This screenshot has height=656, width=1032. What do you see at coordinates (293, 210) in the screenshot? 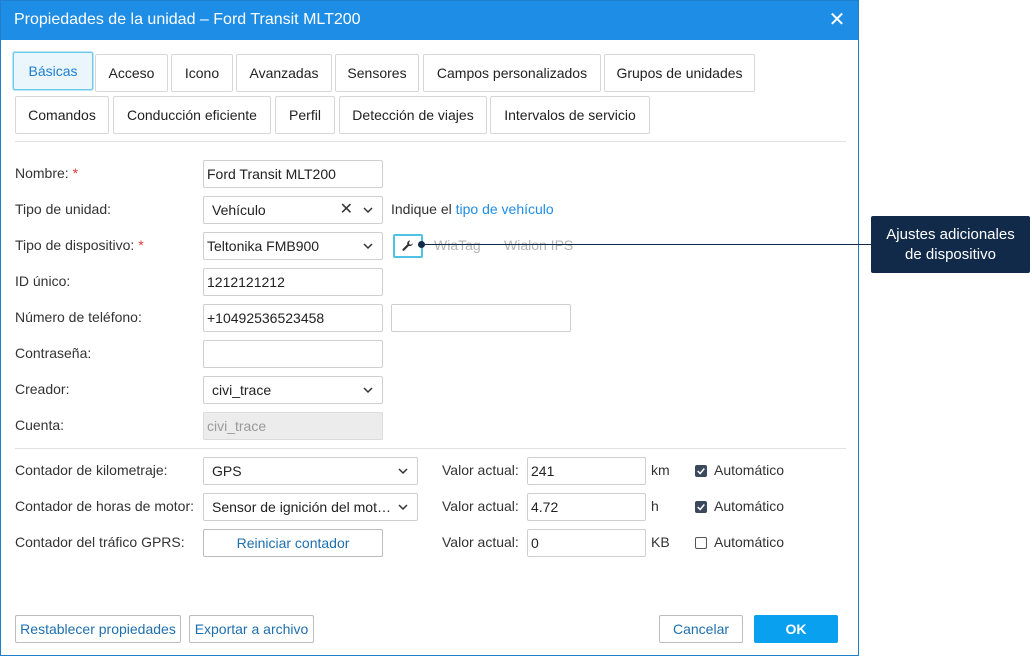
I see `unit-type-select: Vehículo ✕` at bounding box center [293, 210].